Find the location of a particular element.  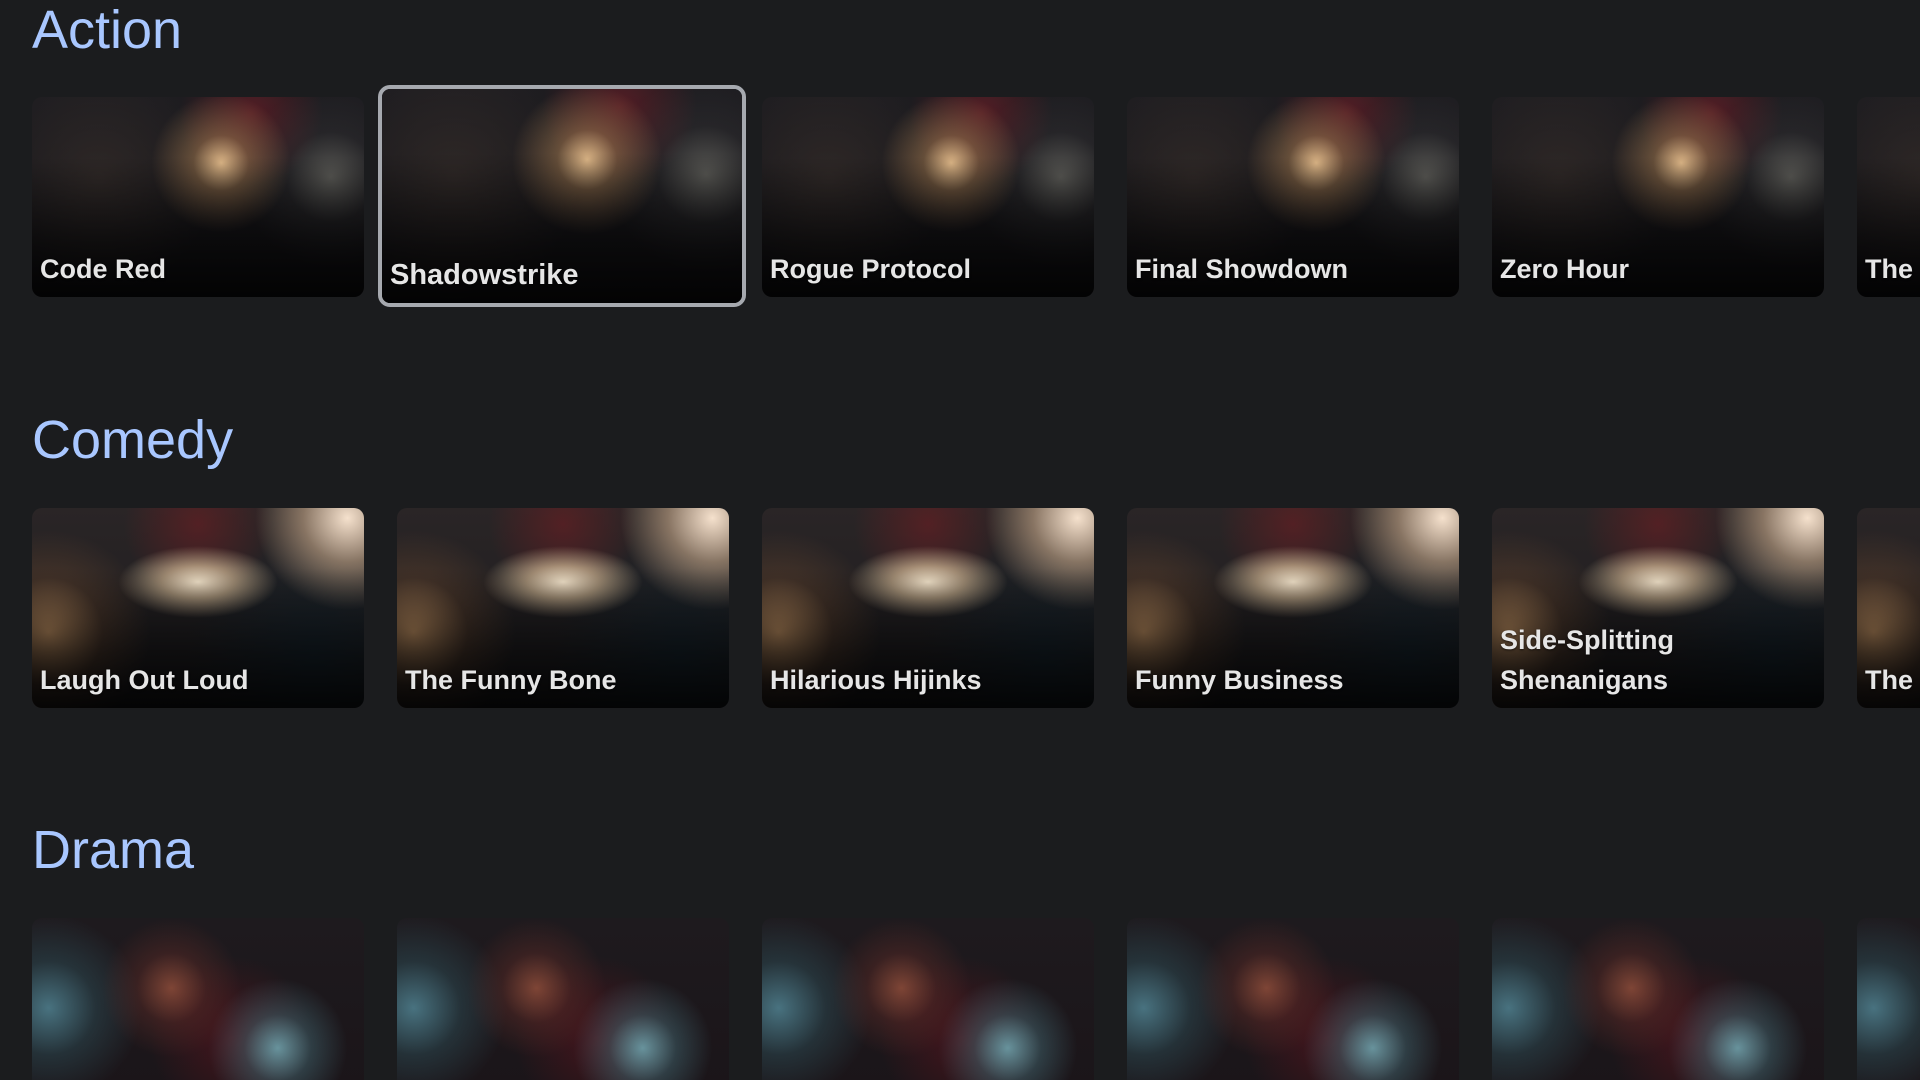

movie-title: Side-Splitting Shenanigans is located at coordinates (1587, 660).